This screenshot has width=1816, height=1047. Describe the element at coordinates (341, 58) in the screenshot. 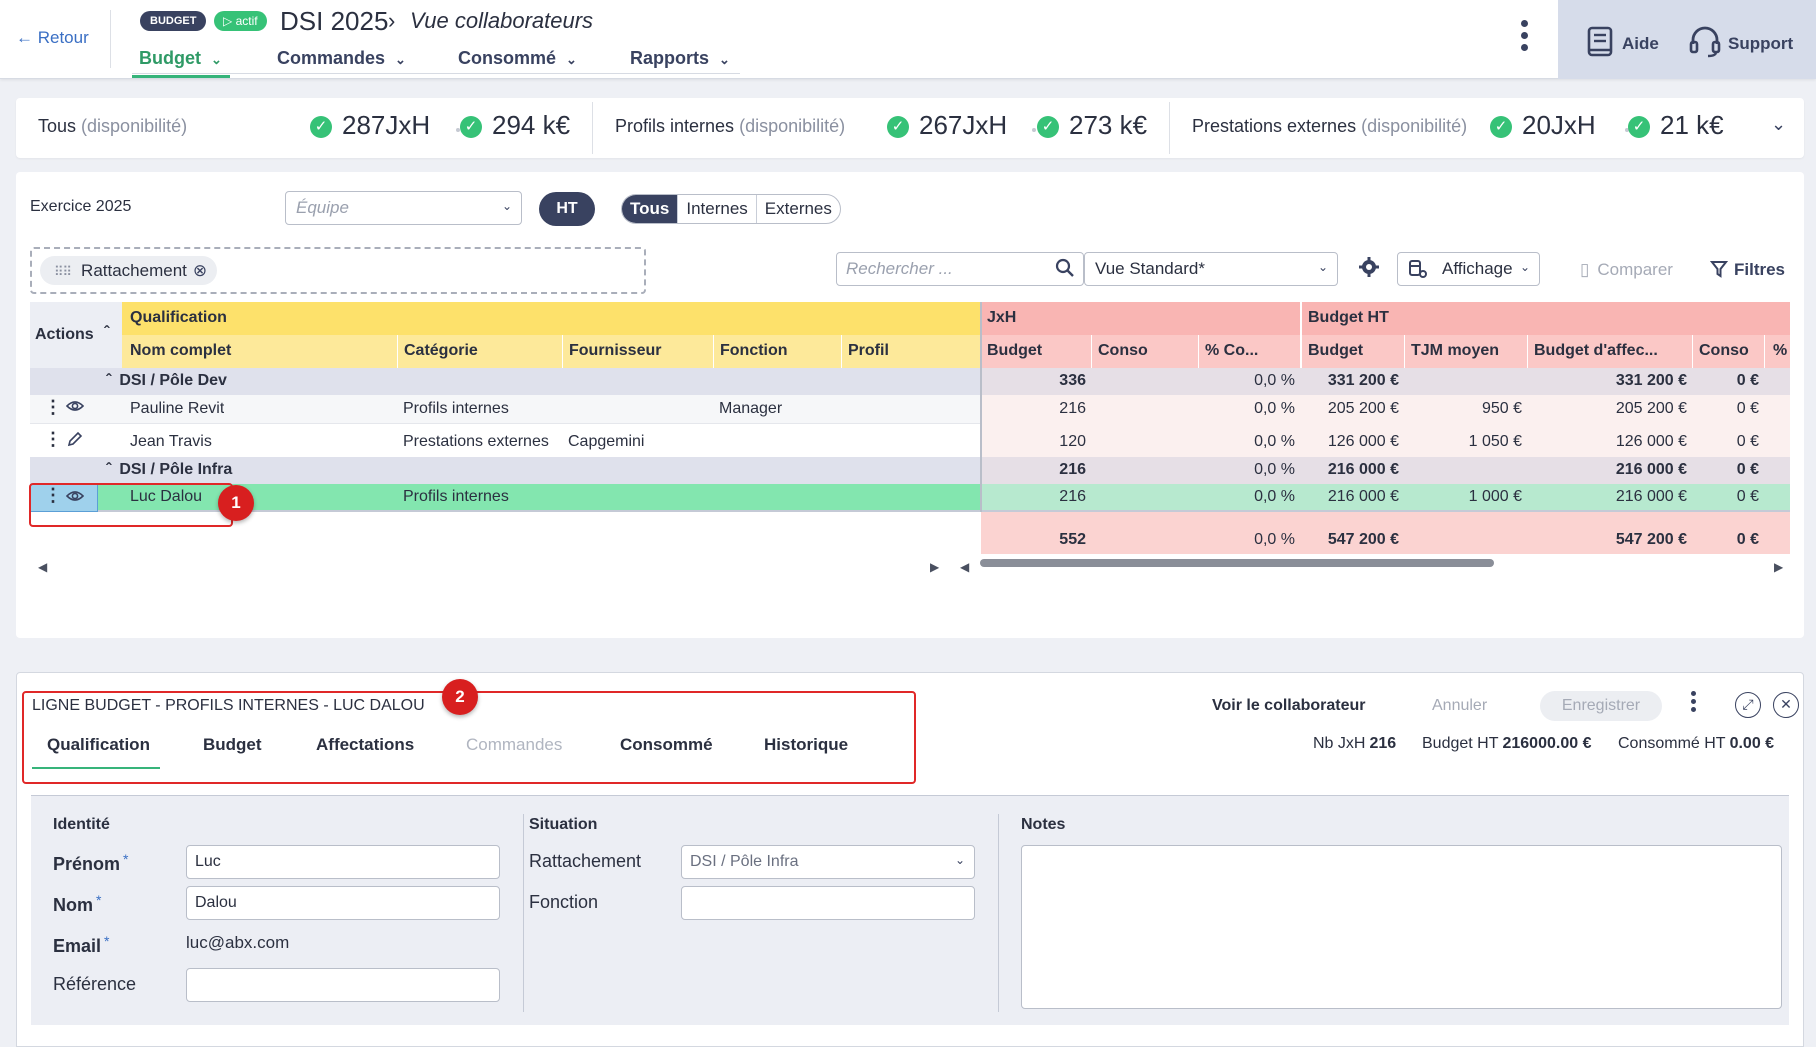

I see `nav-commandes: Commandes ⌄` at that location.